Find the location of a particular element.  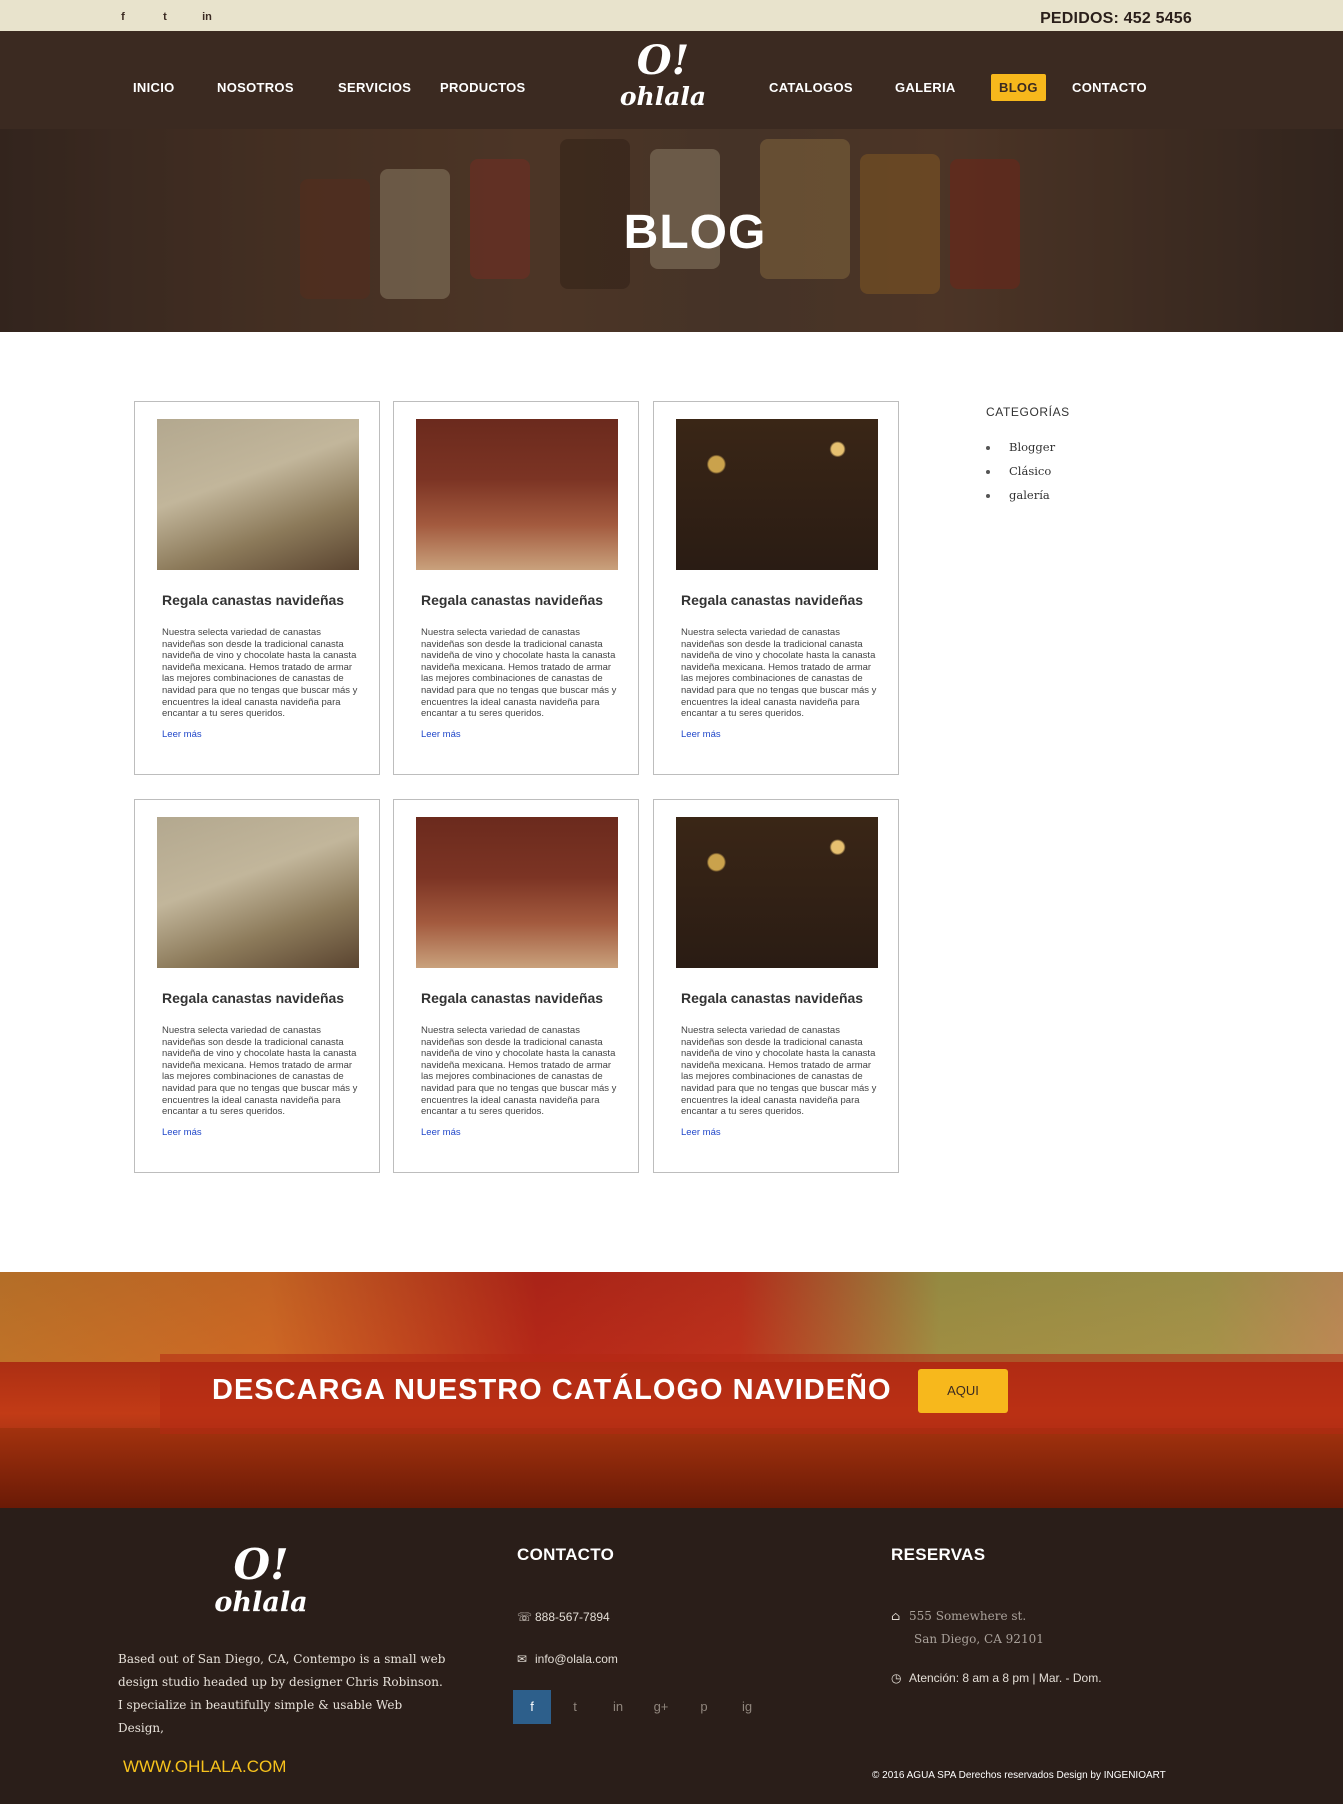

address: ⌂ 555 Somewhere st. is located at coordinates (958, 1616).